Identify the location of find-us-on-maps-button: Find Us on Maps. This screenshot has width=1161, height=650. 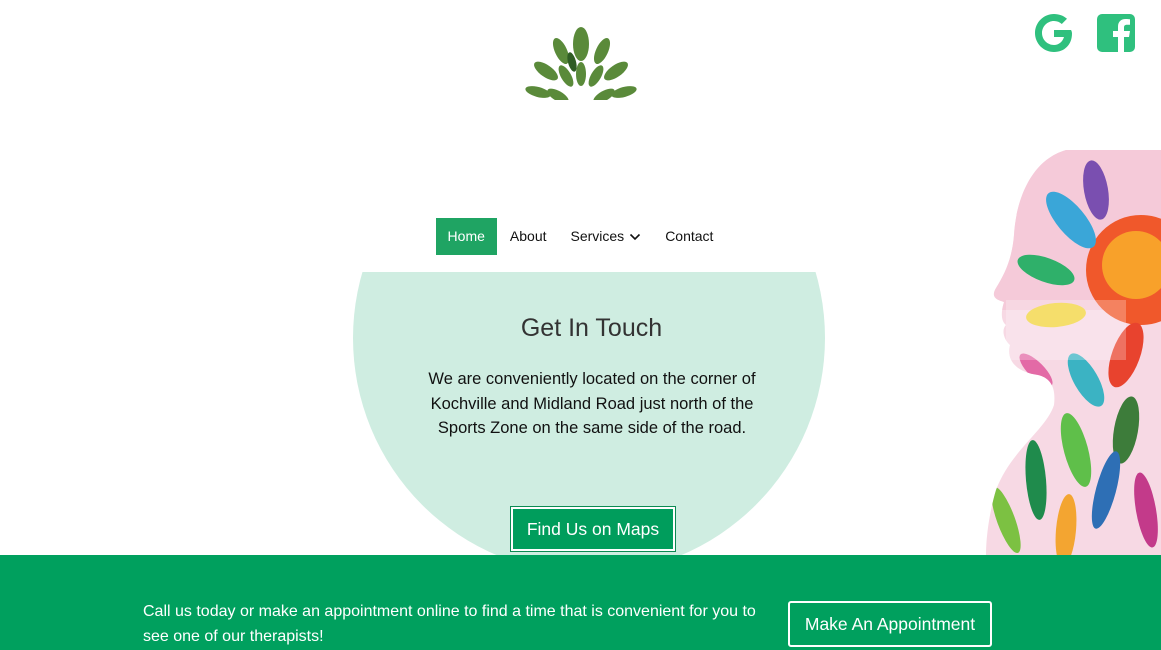
(593, 529).